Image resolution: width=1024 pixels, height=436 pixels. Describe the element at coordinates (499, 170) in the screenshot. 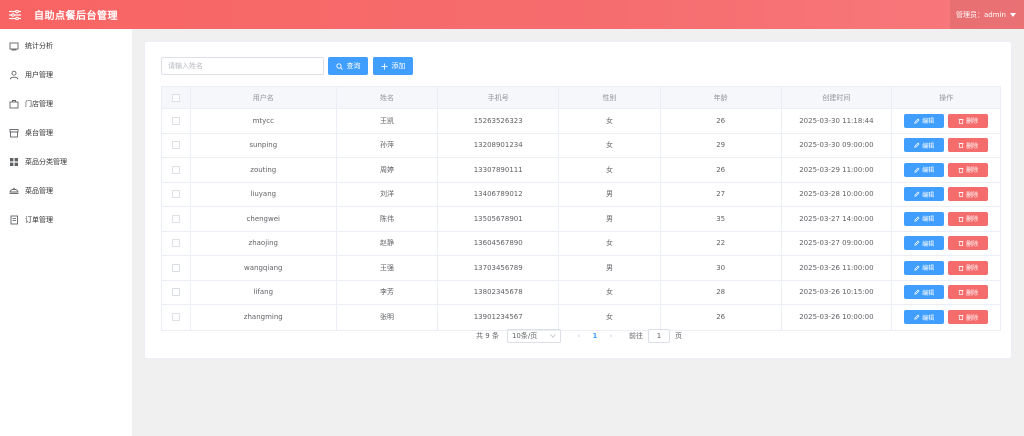

I see `cell-phone: 13307890111` at that location.